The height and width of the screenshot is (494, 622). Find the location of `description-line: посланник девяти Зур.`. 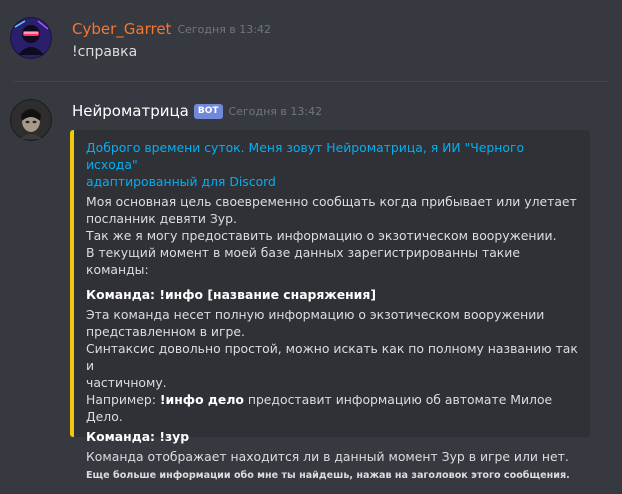

description-line: посланник девяти Зур. is located at coordinates (161, 218).